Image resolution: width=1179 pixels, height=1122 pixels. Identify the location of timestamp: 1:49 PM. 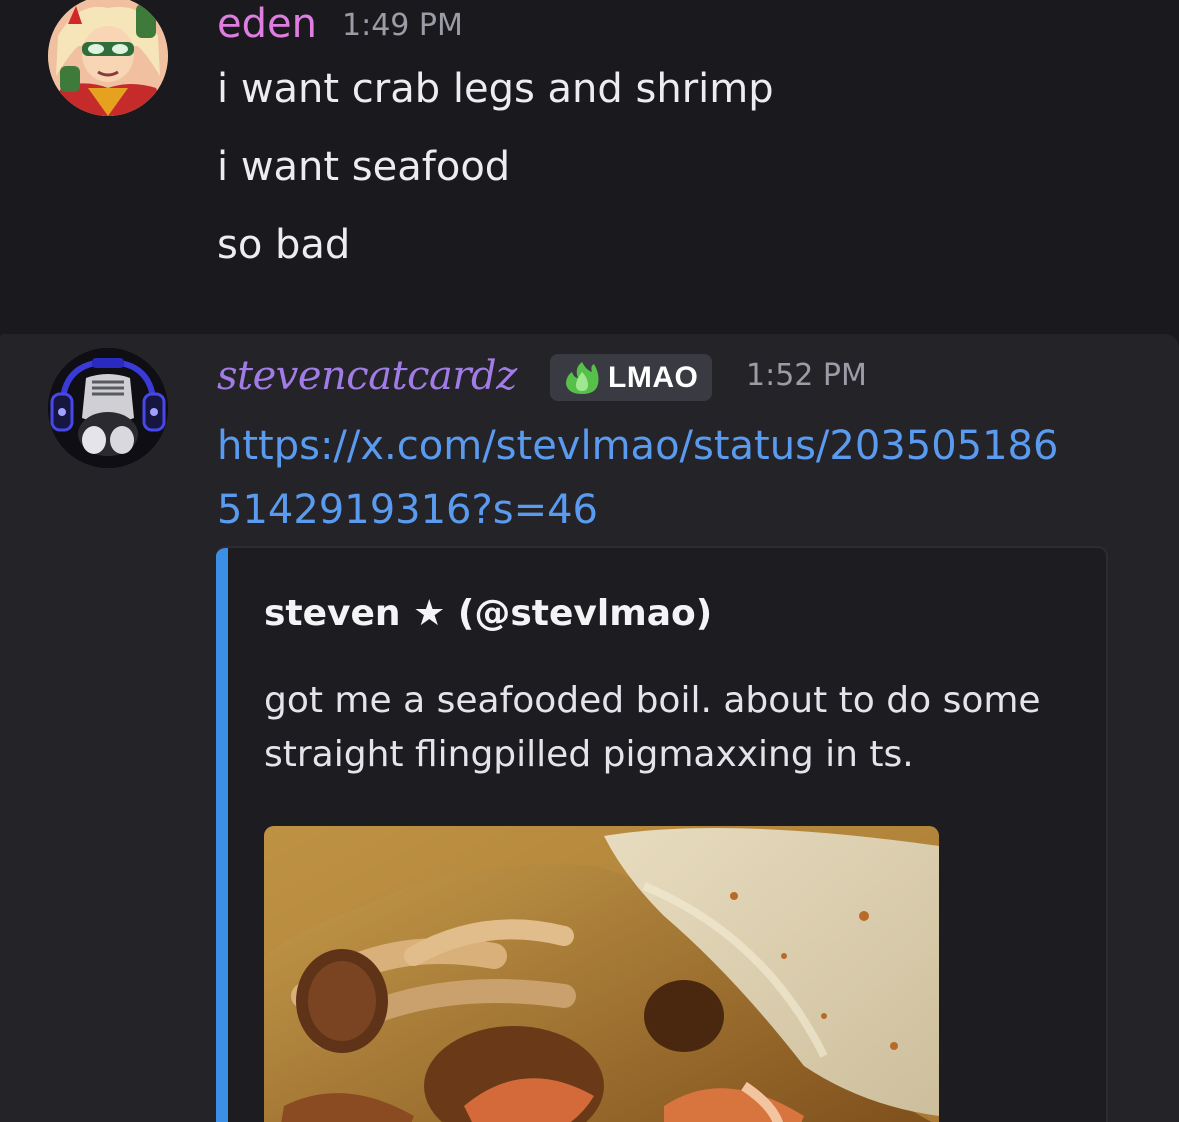
(402, 26).